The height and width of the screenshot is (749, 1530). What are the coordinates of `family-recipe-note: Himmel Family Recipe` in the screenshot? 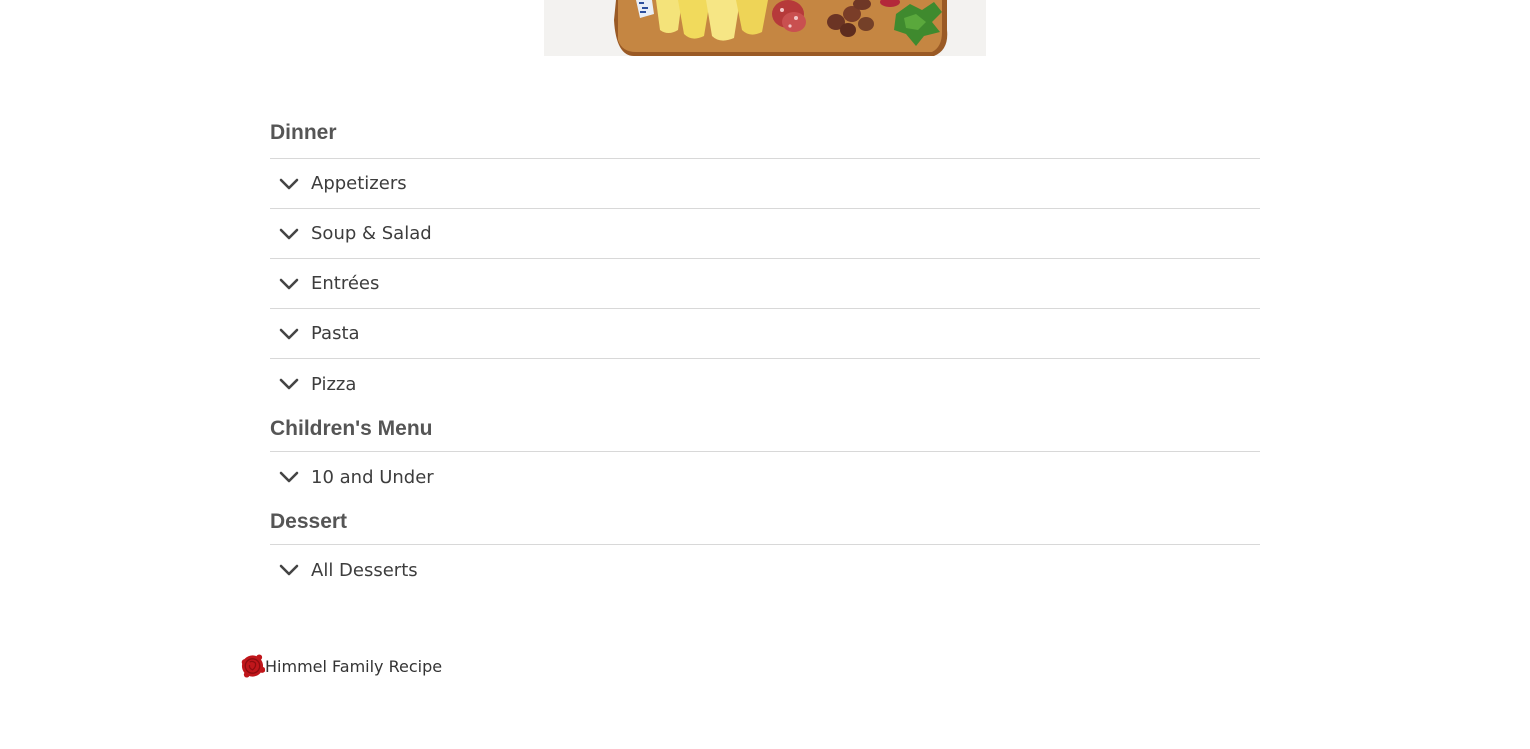 It's located at (341, 666).